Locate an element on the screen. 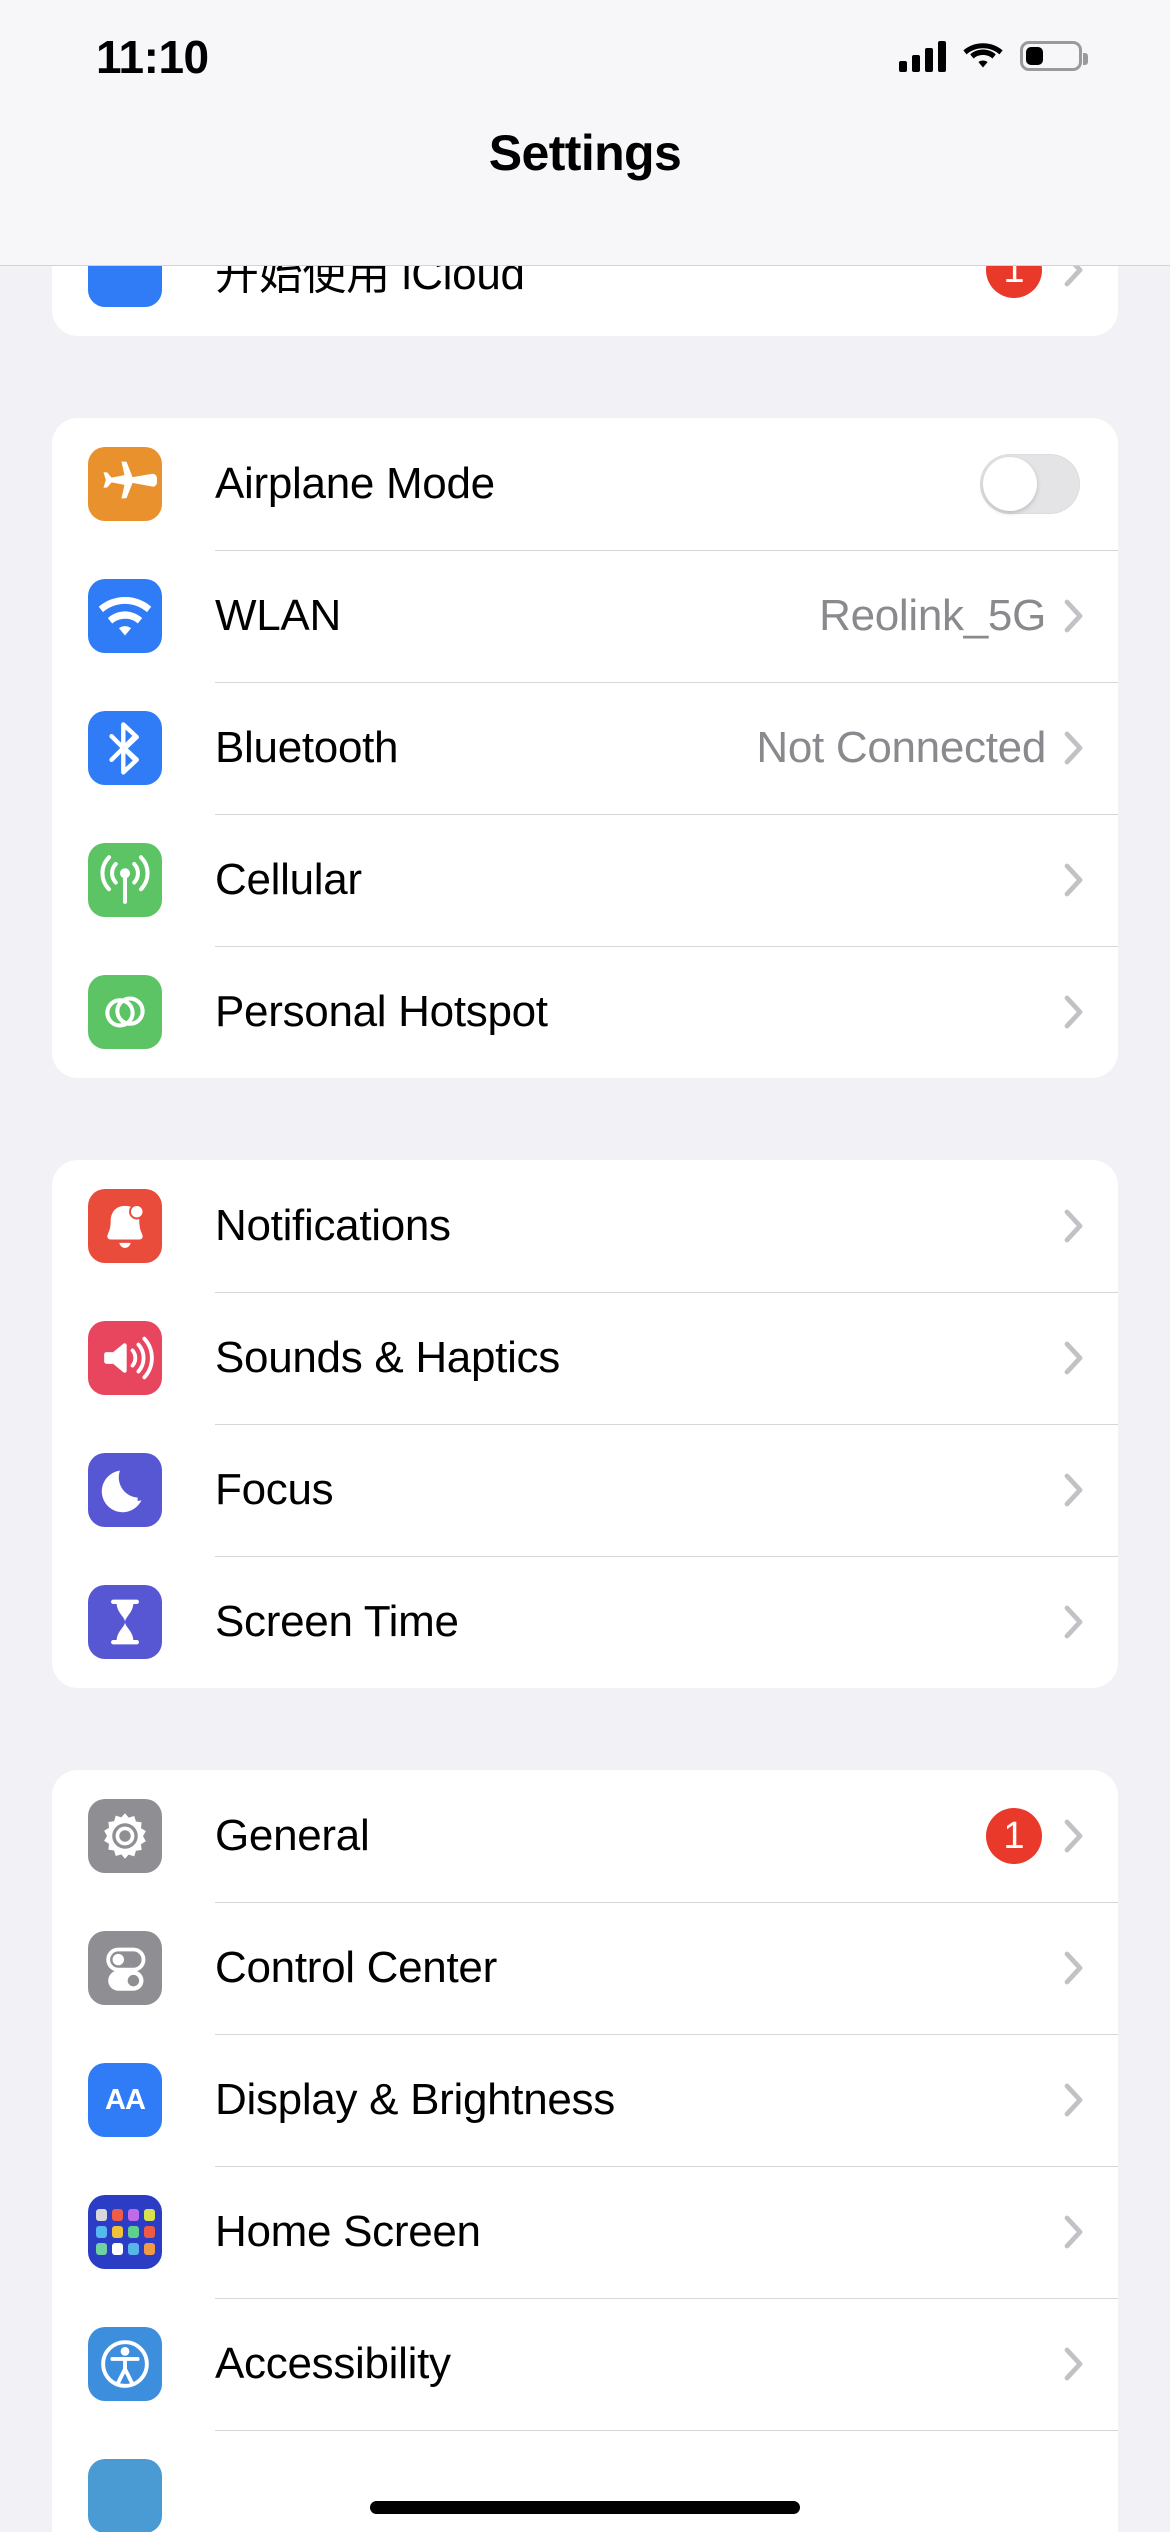  list-item-label: Notifications is located at coordinates (333, 1225).